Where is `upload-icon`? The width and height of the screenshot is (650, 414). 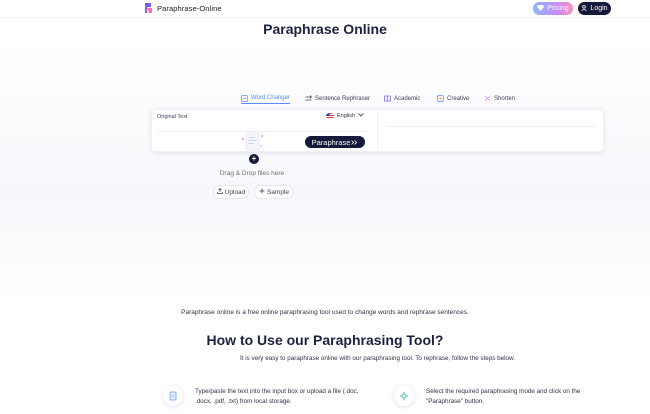 upload-icon is located at coordinates (219, 192).